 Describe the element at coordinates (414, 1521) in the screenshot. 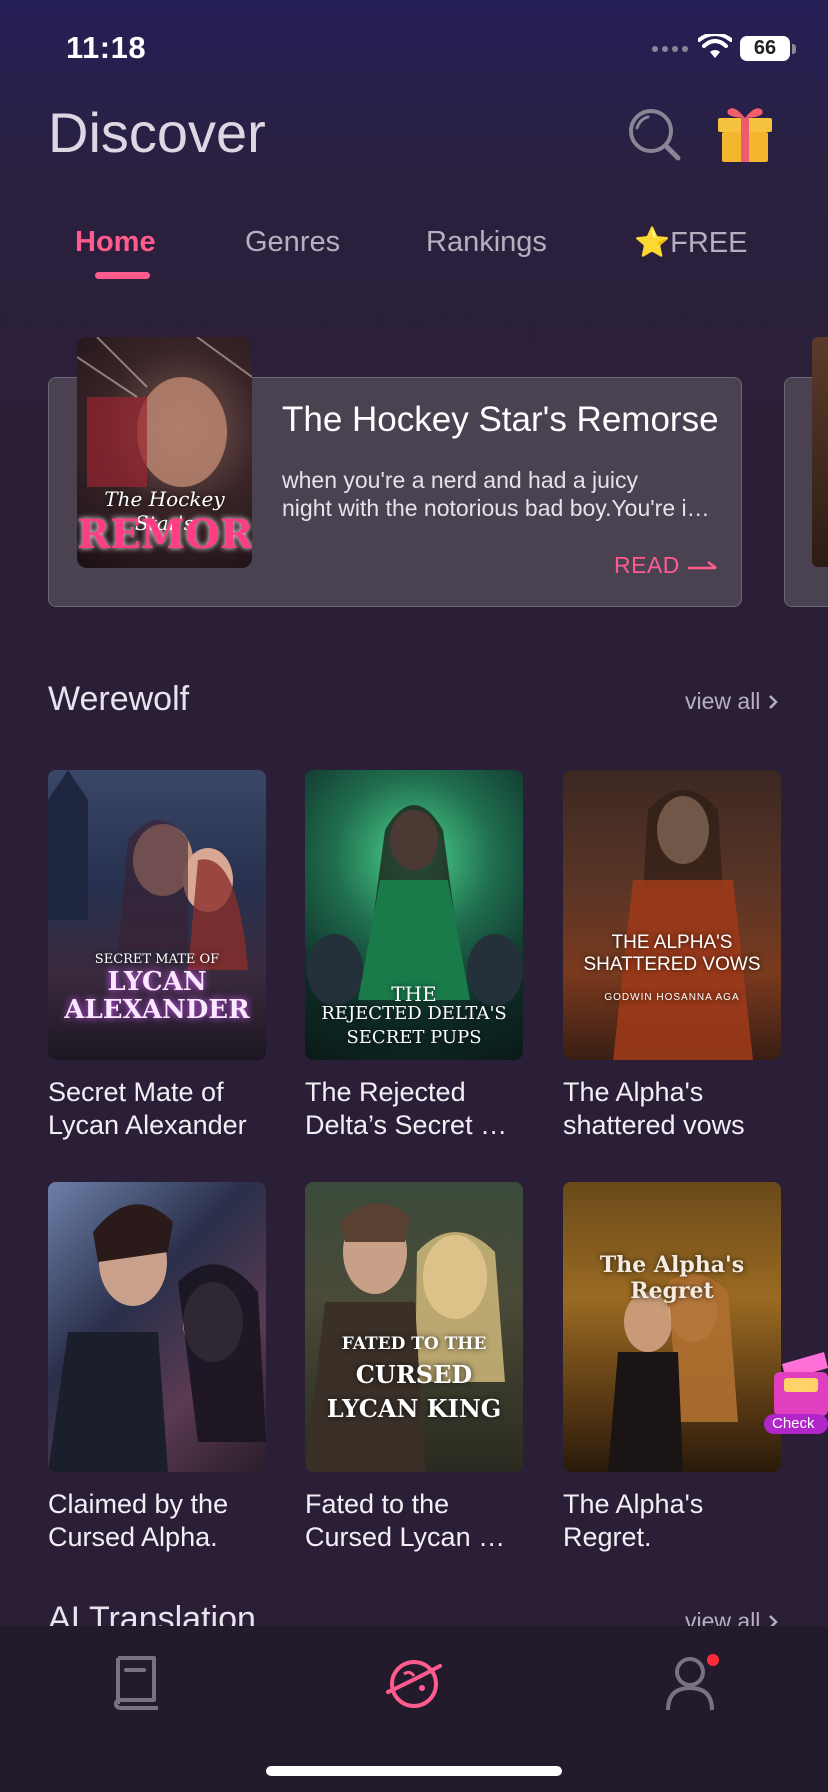

I see `book-title: Fated to the Cursed Lycan King` at that location.